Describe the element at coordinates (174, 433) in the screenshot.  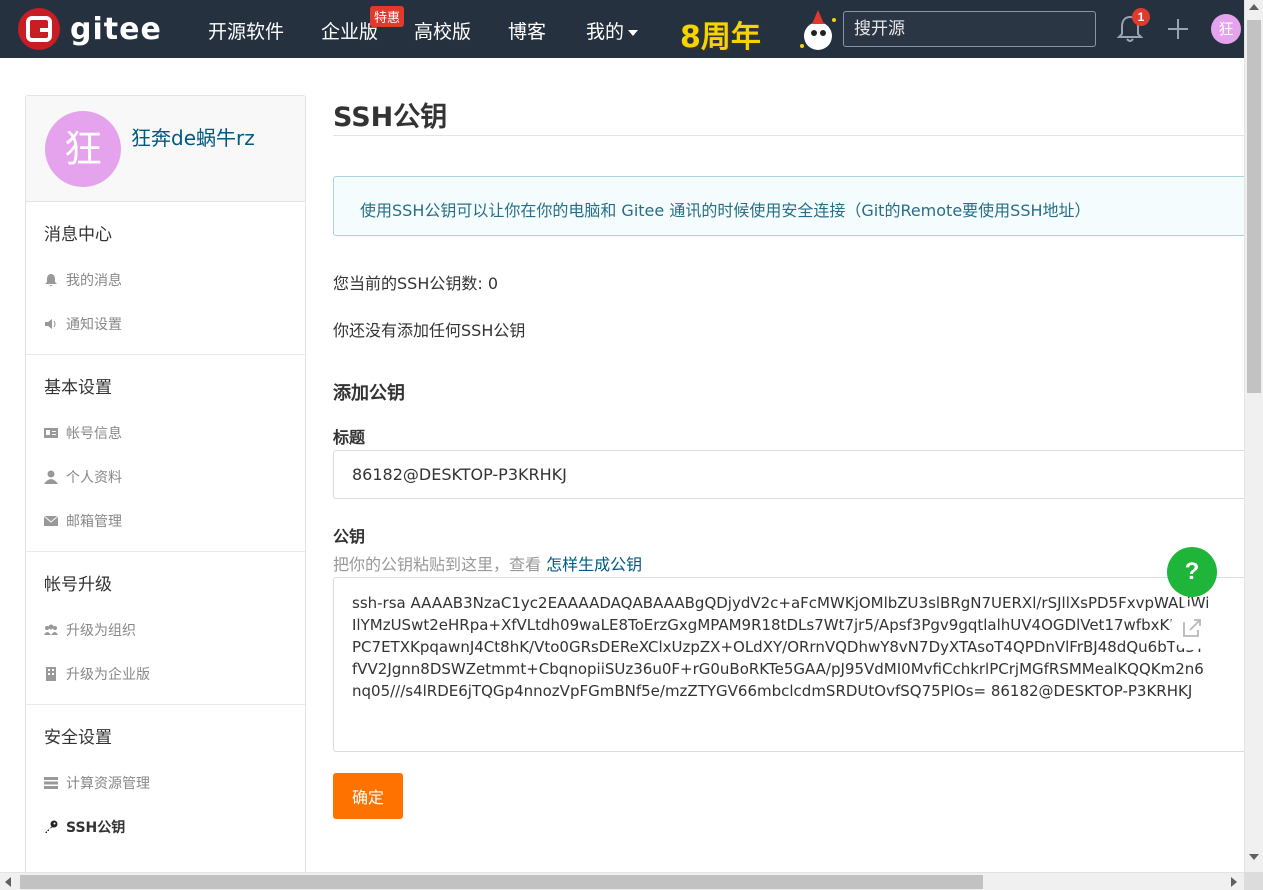
I see `sidebar-item-account-info: 帐号信息` at that location.